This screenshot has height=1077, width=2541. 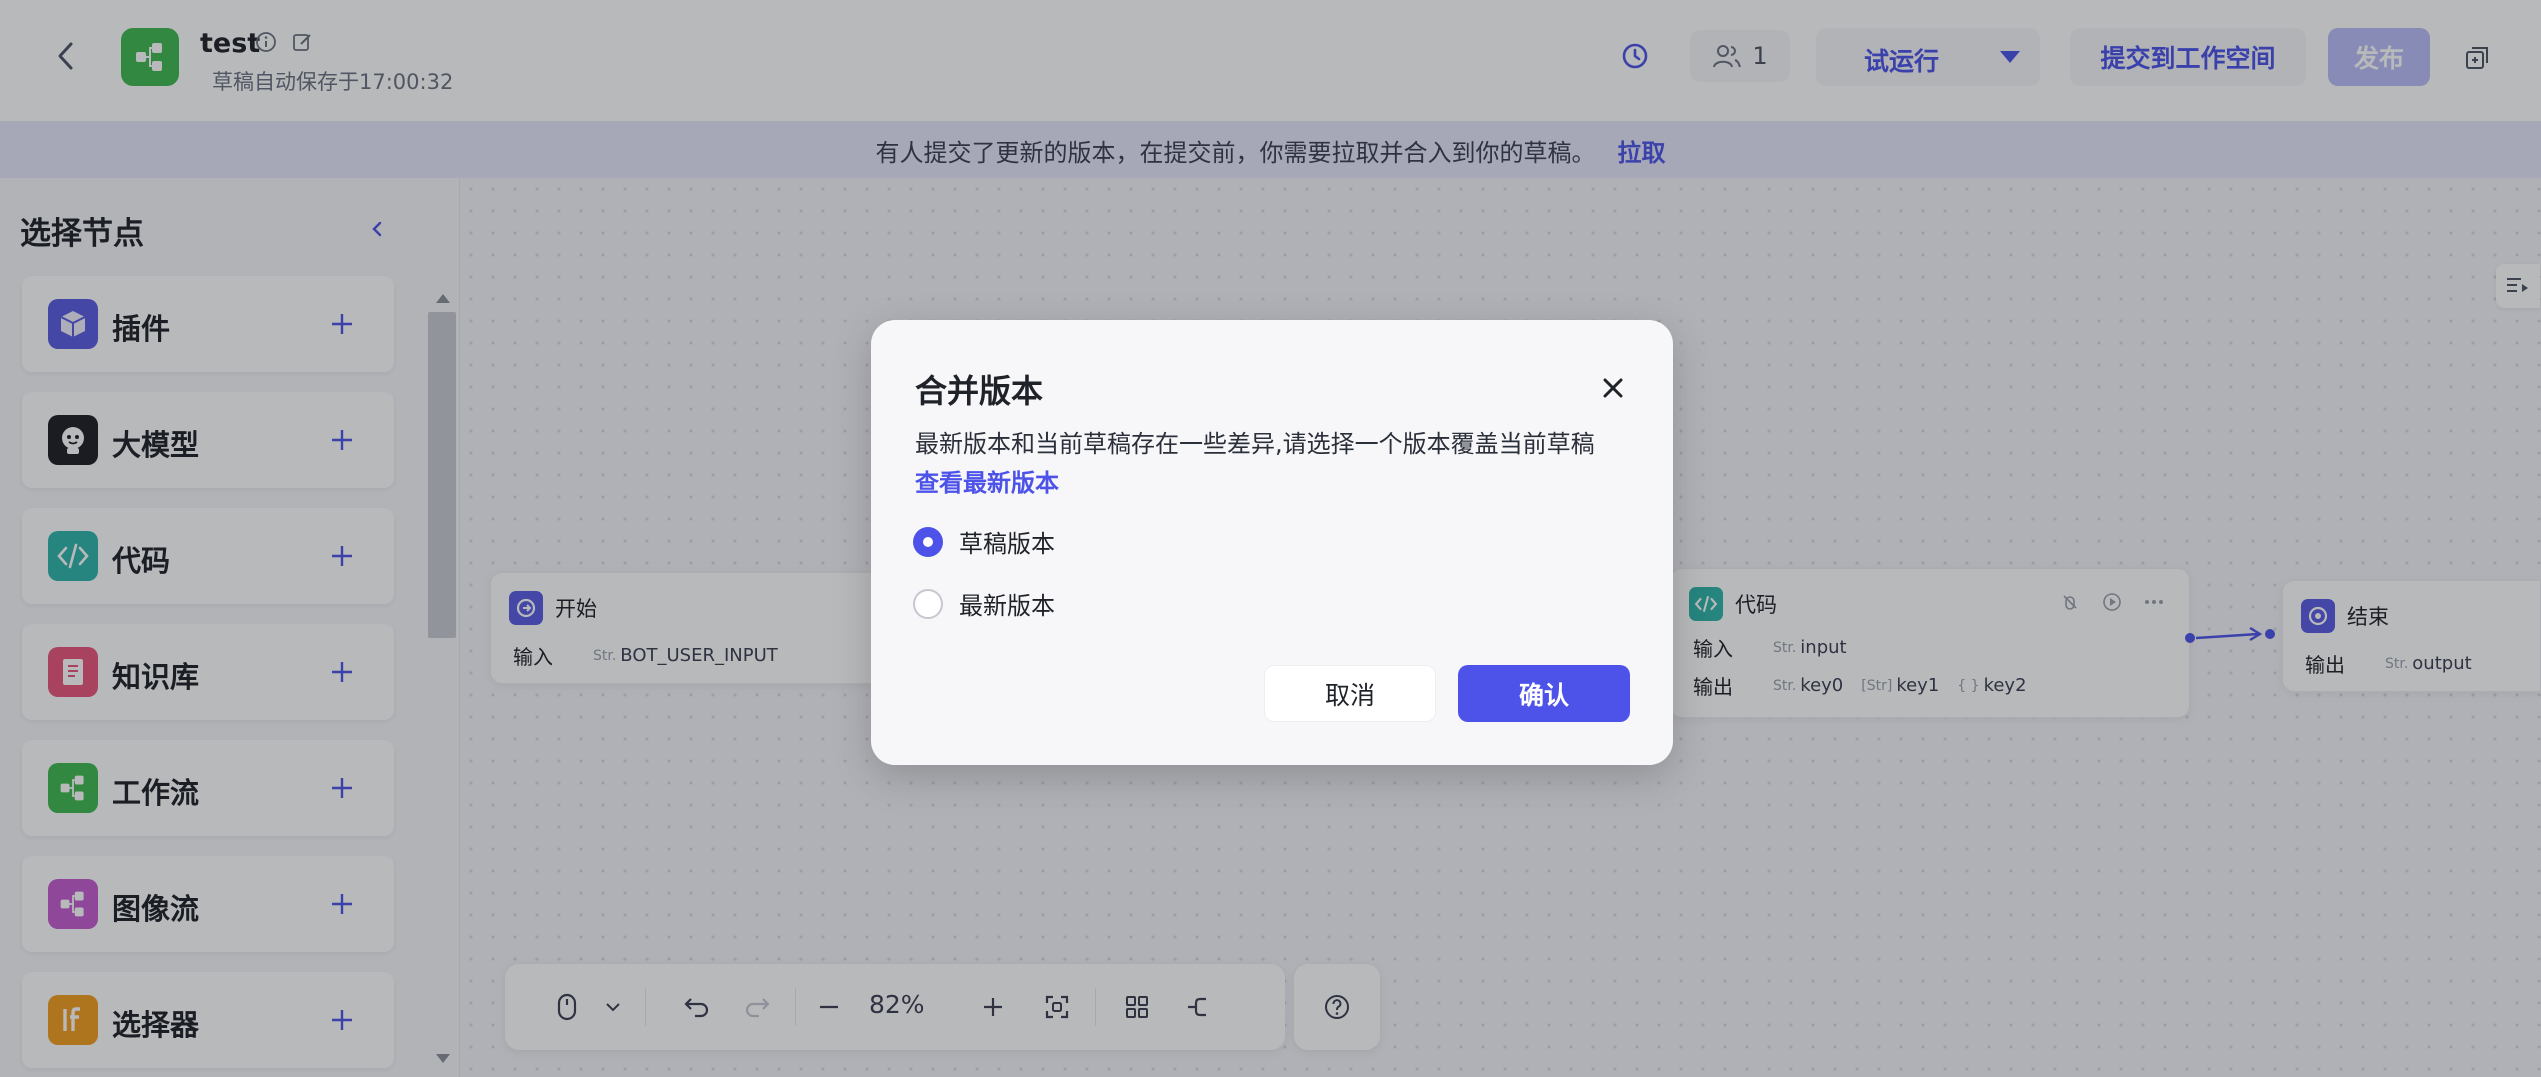 What do you see at coordinates (1007, 606) in the screenshot?
I see `radio-label: 最新版本` at bounding box center [1007, 606].